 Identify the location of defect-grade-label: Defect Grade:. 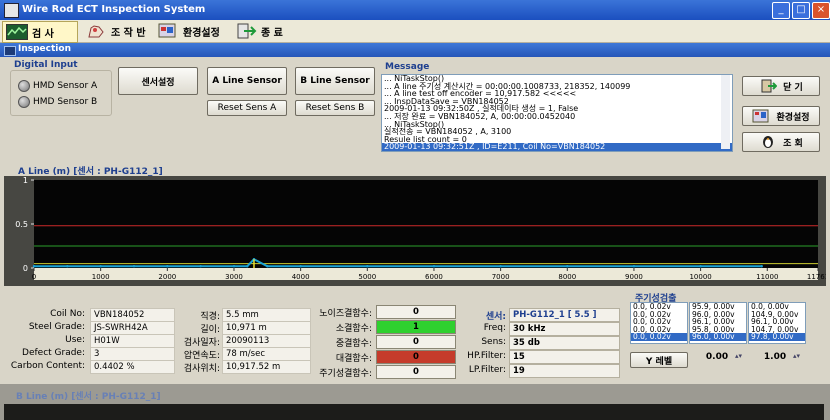
(53, 353).